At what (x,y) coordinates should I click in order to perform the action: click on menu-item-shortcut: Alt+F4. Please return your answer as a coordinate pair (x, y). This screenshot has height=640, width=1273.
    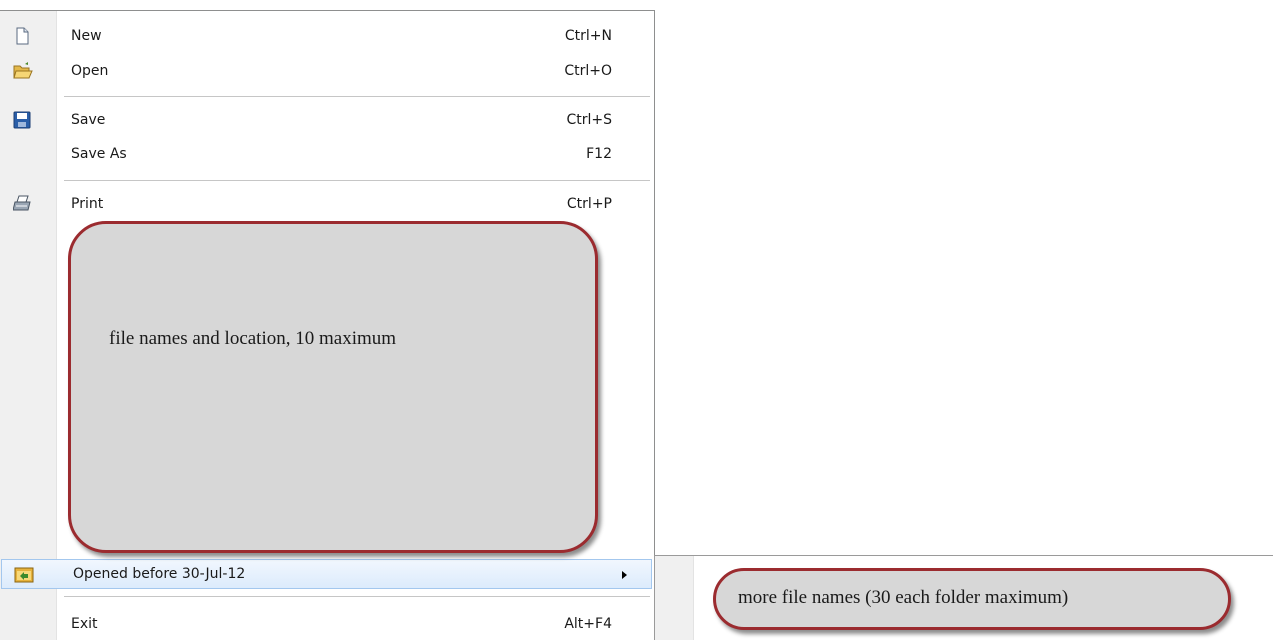
    Looking at the image, I should click on (588, 624).